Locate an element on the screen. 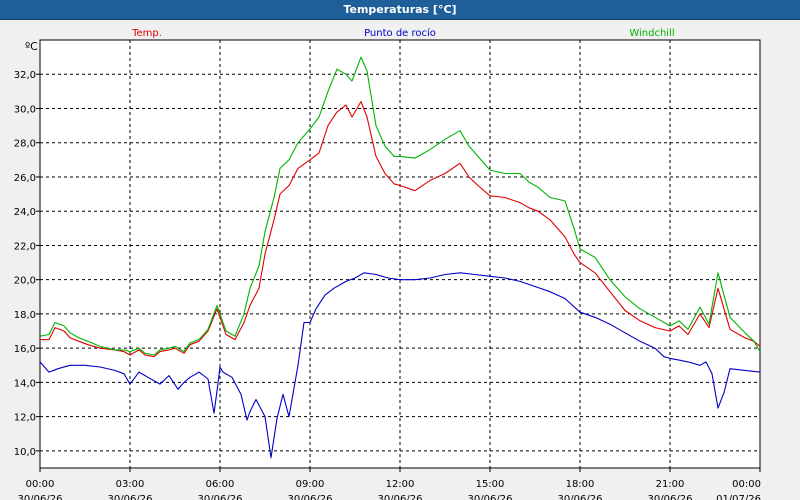 The height and width of the screenshot is (500, 800). x-tick-time: 03:00 is located at coordinates (130, 484).